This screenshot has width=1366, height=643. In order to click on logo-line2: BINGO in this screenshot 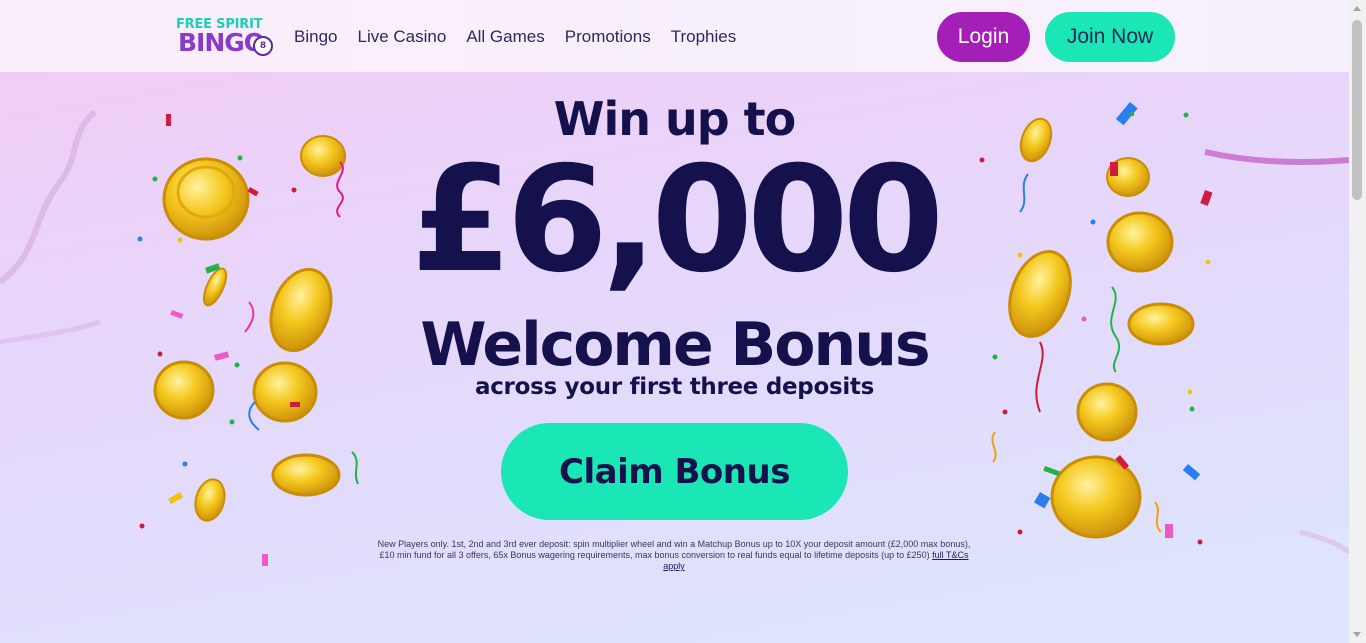, I will do `click(221, 42)`.